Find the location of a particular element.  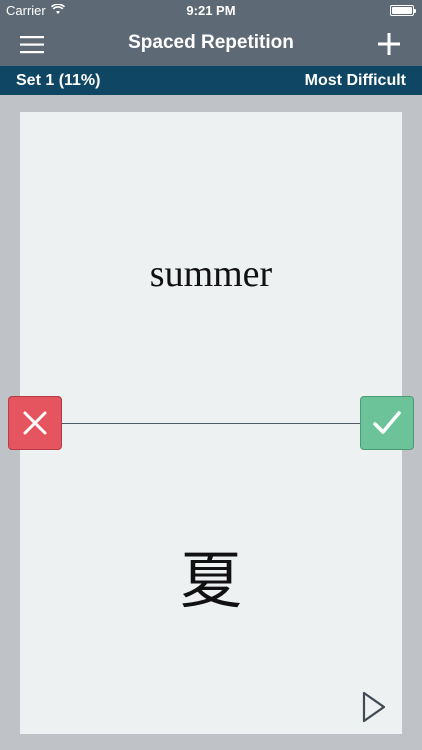

set-progress-label: Set 1 (11%) is located at coordinates (58, 80).